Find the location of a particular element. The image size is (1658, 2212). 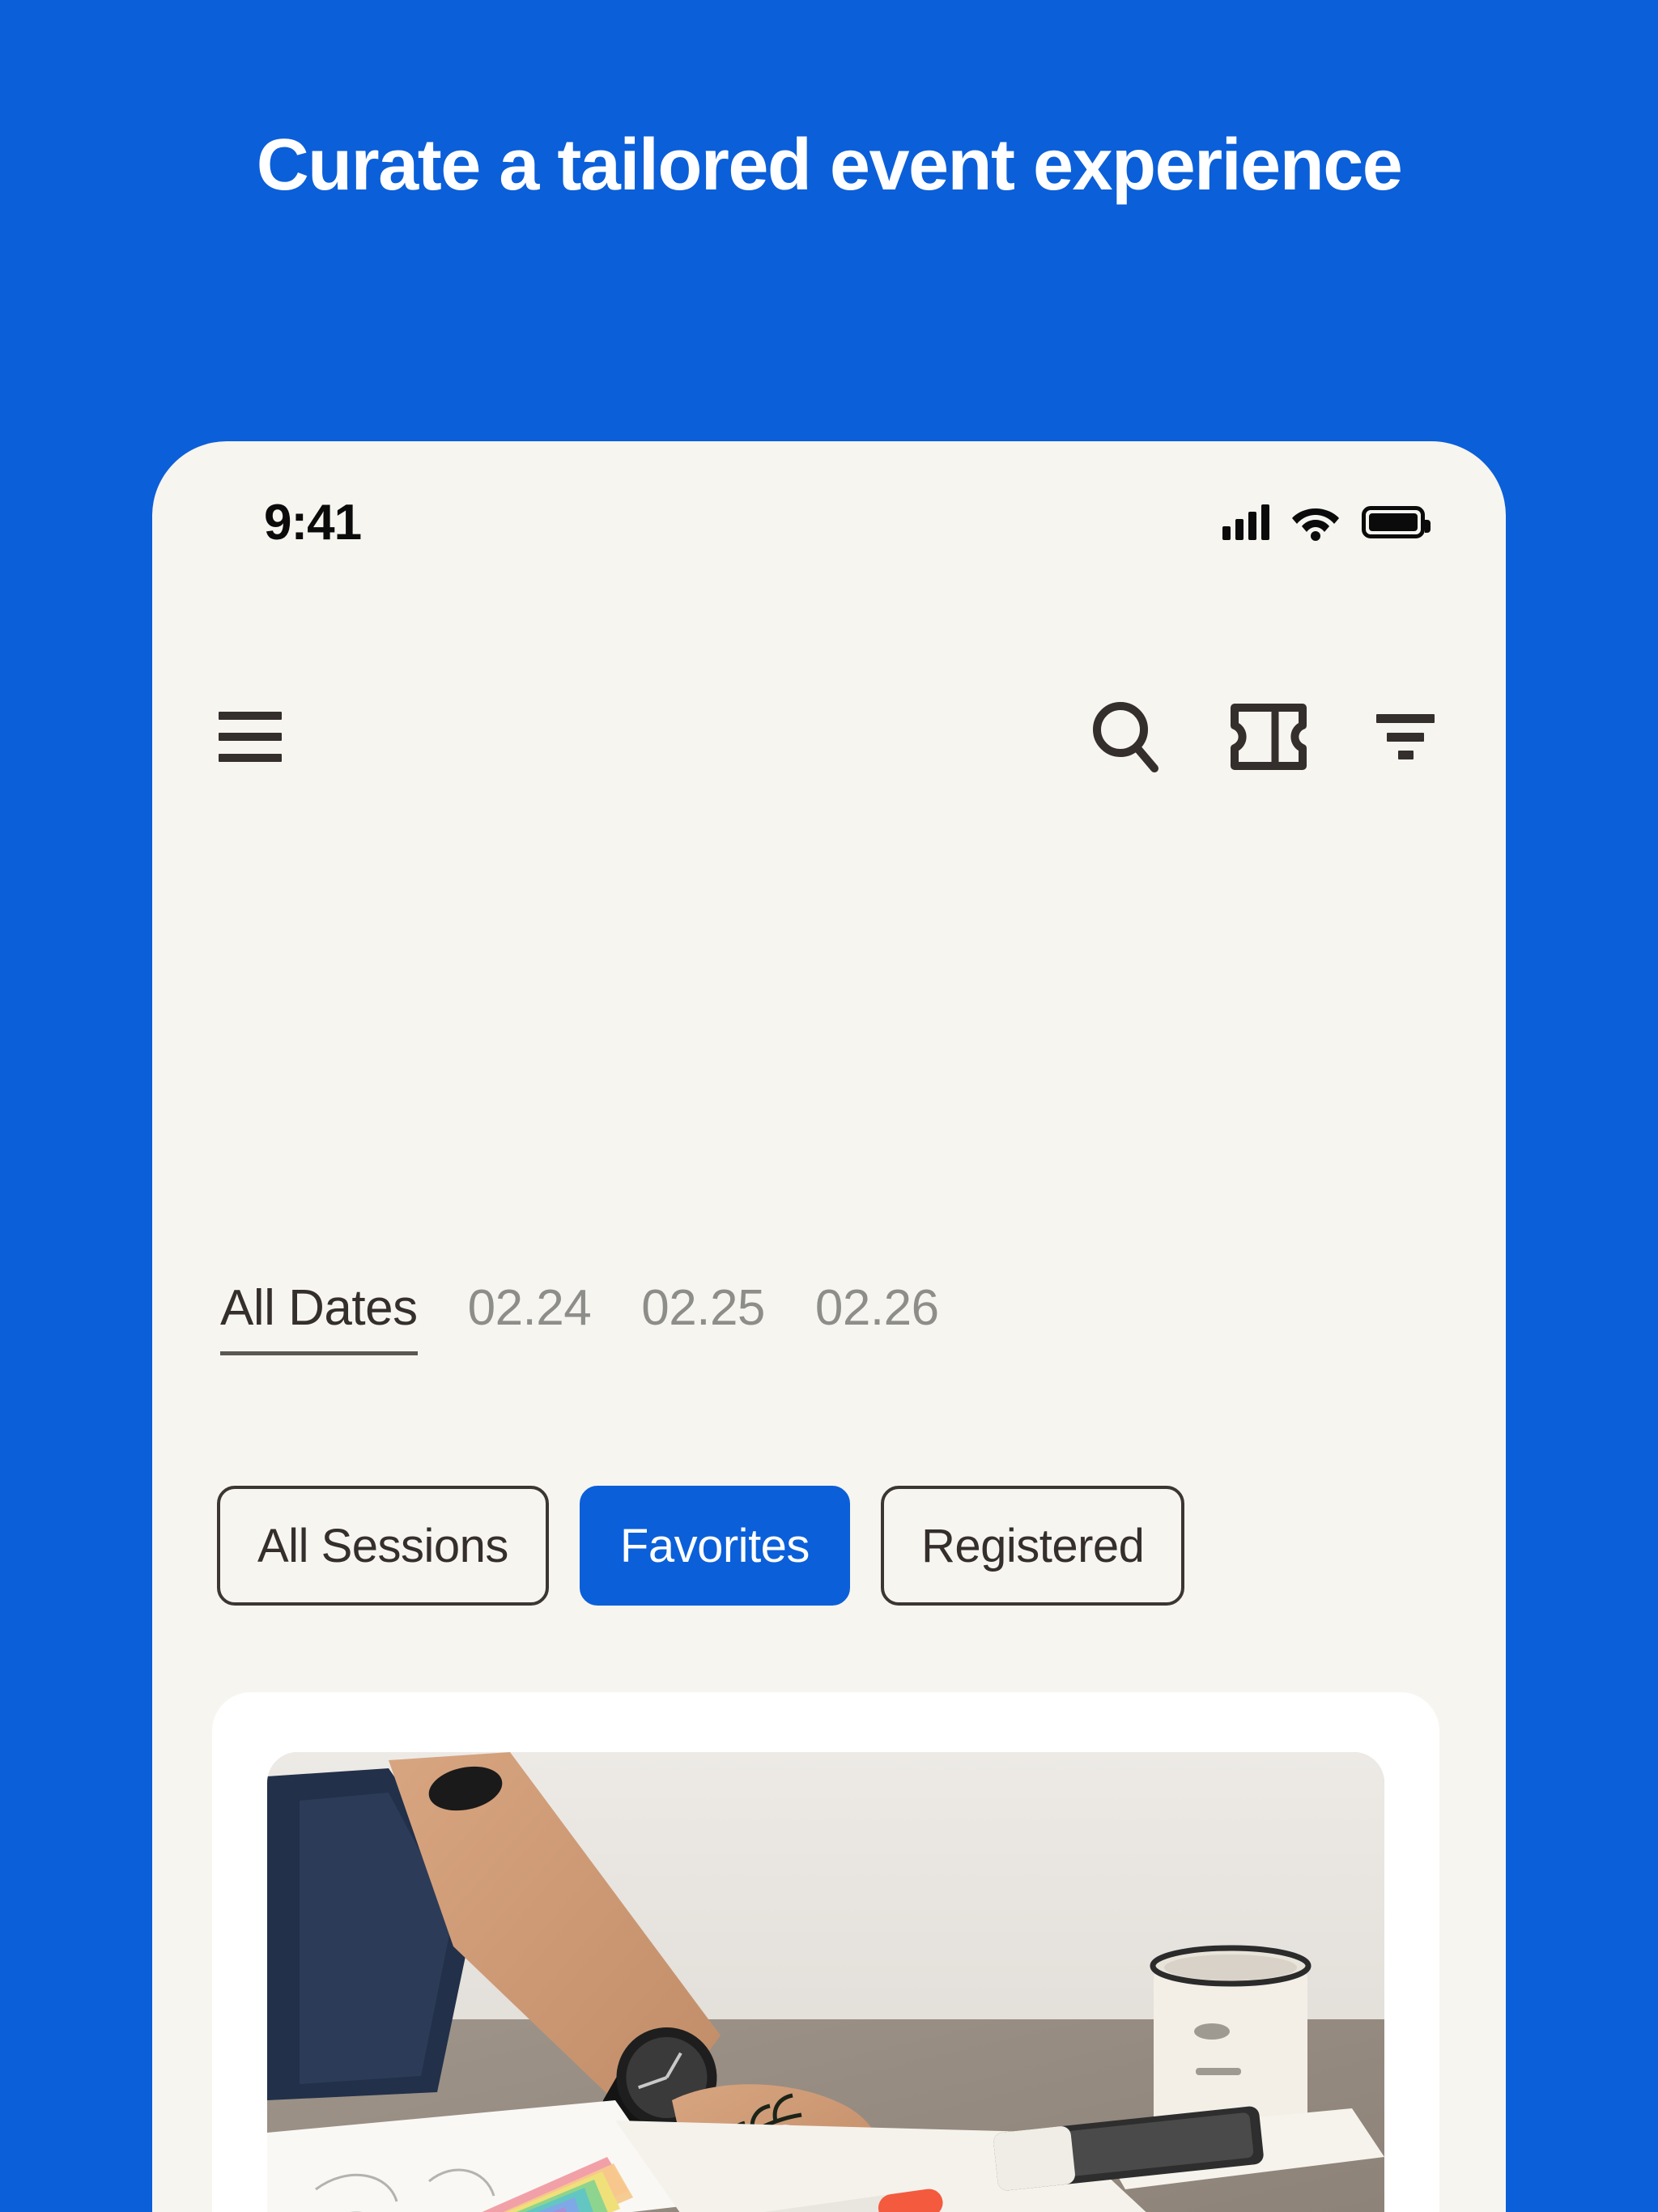

wifi-icon is located at coordinates (1315, 522).